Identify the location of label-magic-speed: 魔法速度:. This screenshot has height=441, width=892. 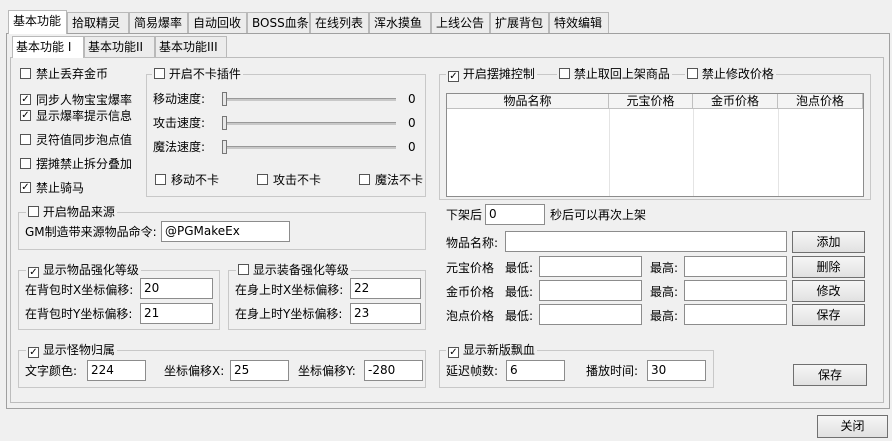
(179, 147).